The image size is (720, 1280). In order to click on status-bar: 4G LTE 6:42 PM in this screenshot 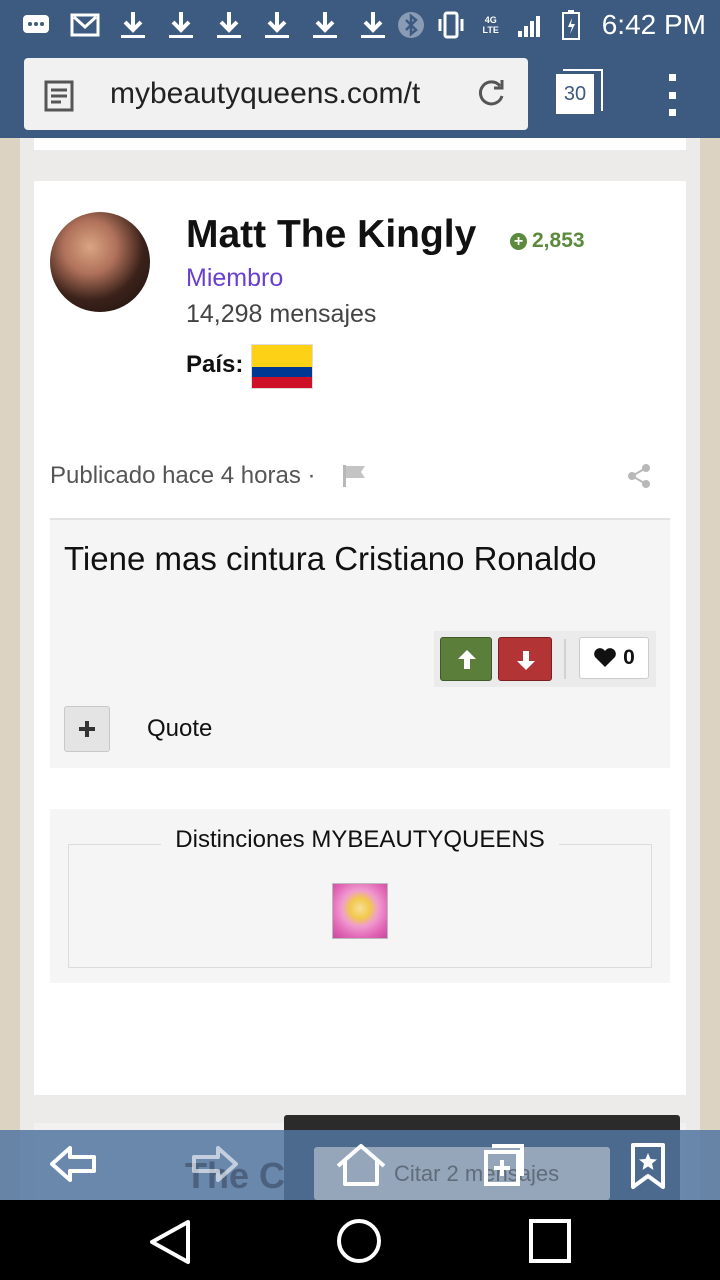, I will do `click(360, 25)`.